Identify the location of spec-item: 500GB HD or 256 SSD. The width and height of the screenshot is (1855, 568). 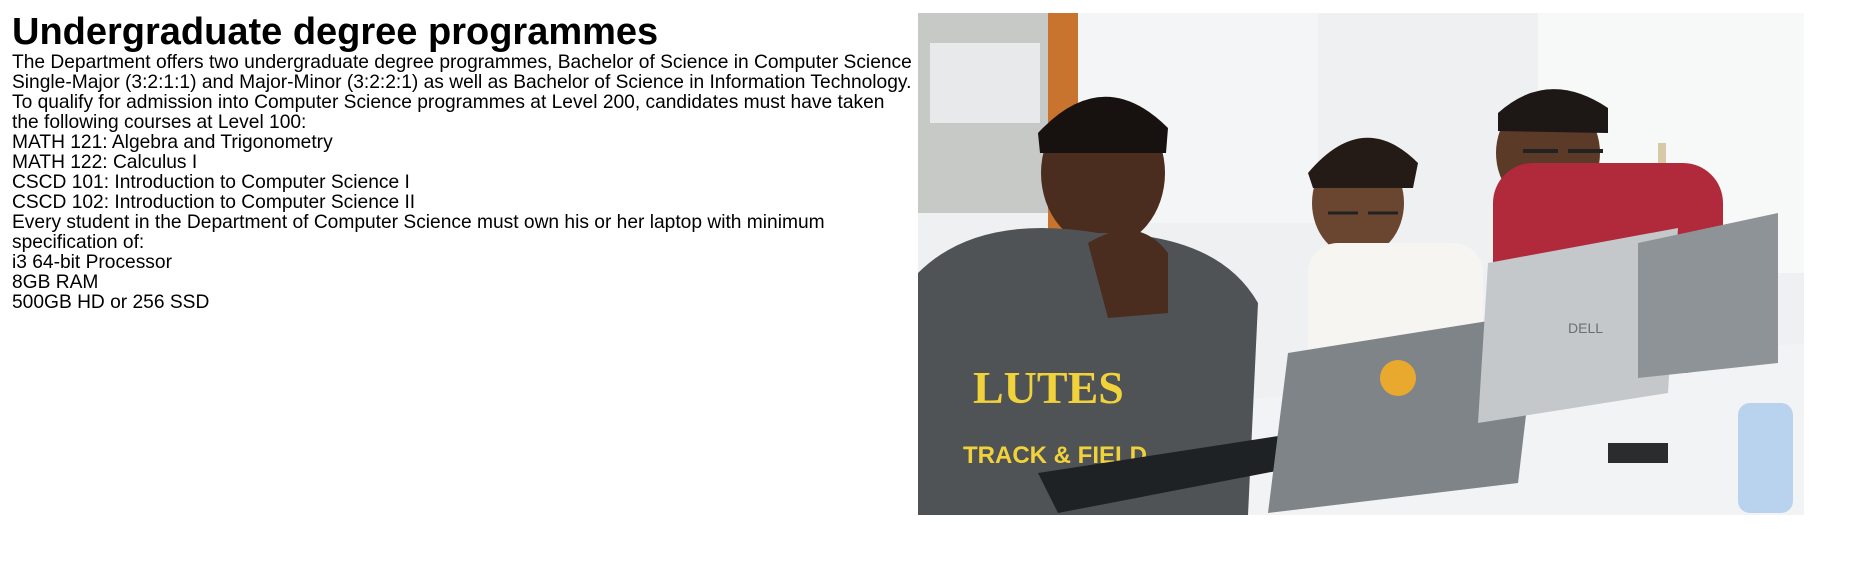
(111, 302).